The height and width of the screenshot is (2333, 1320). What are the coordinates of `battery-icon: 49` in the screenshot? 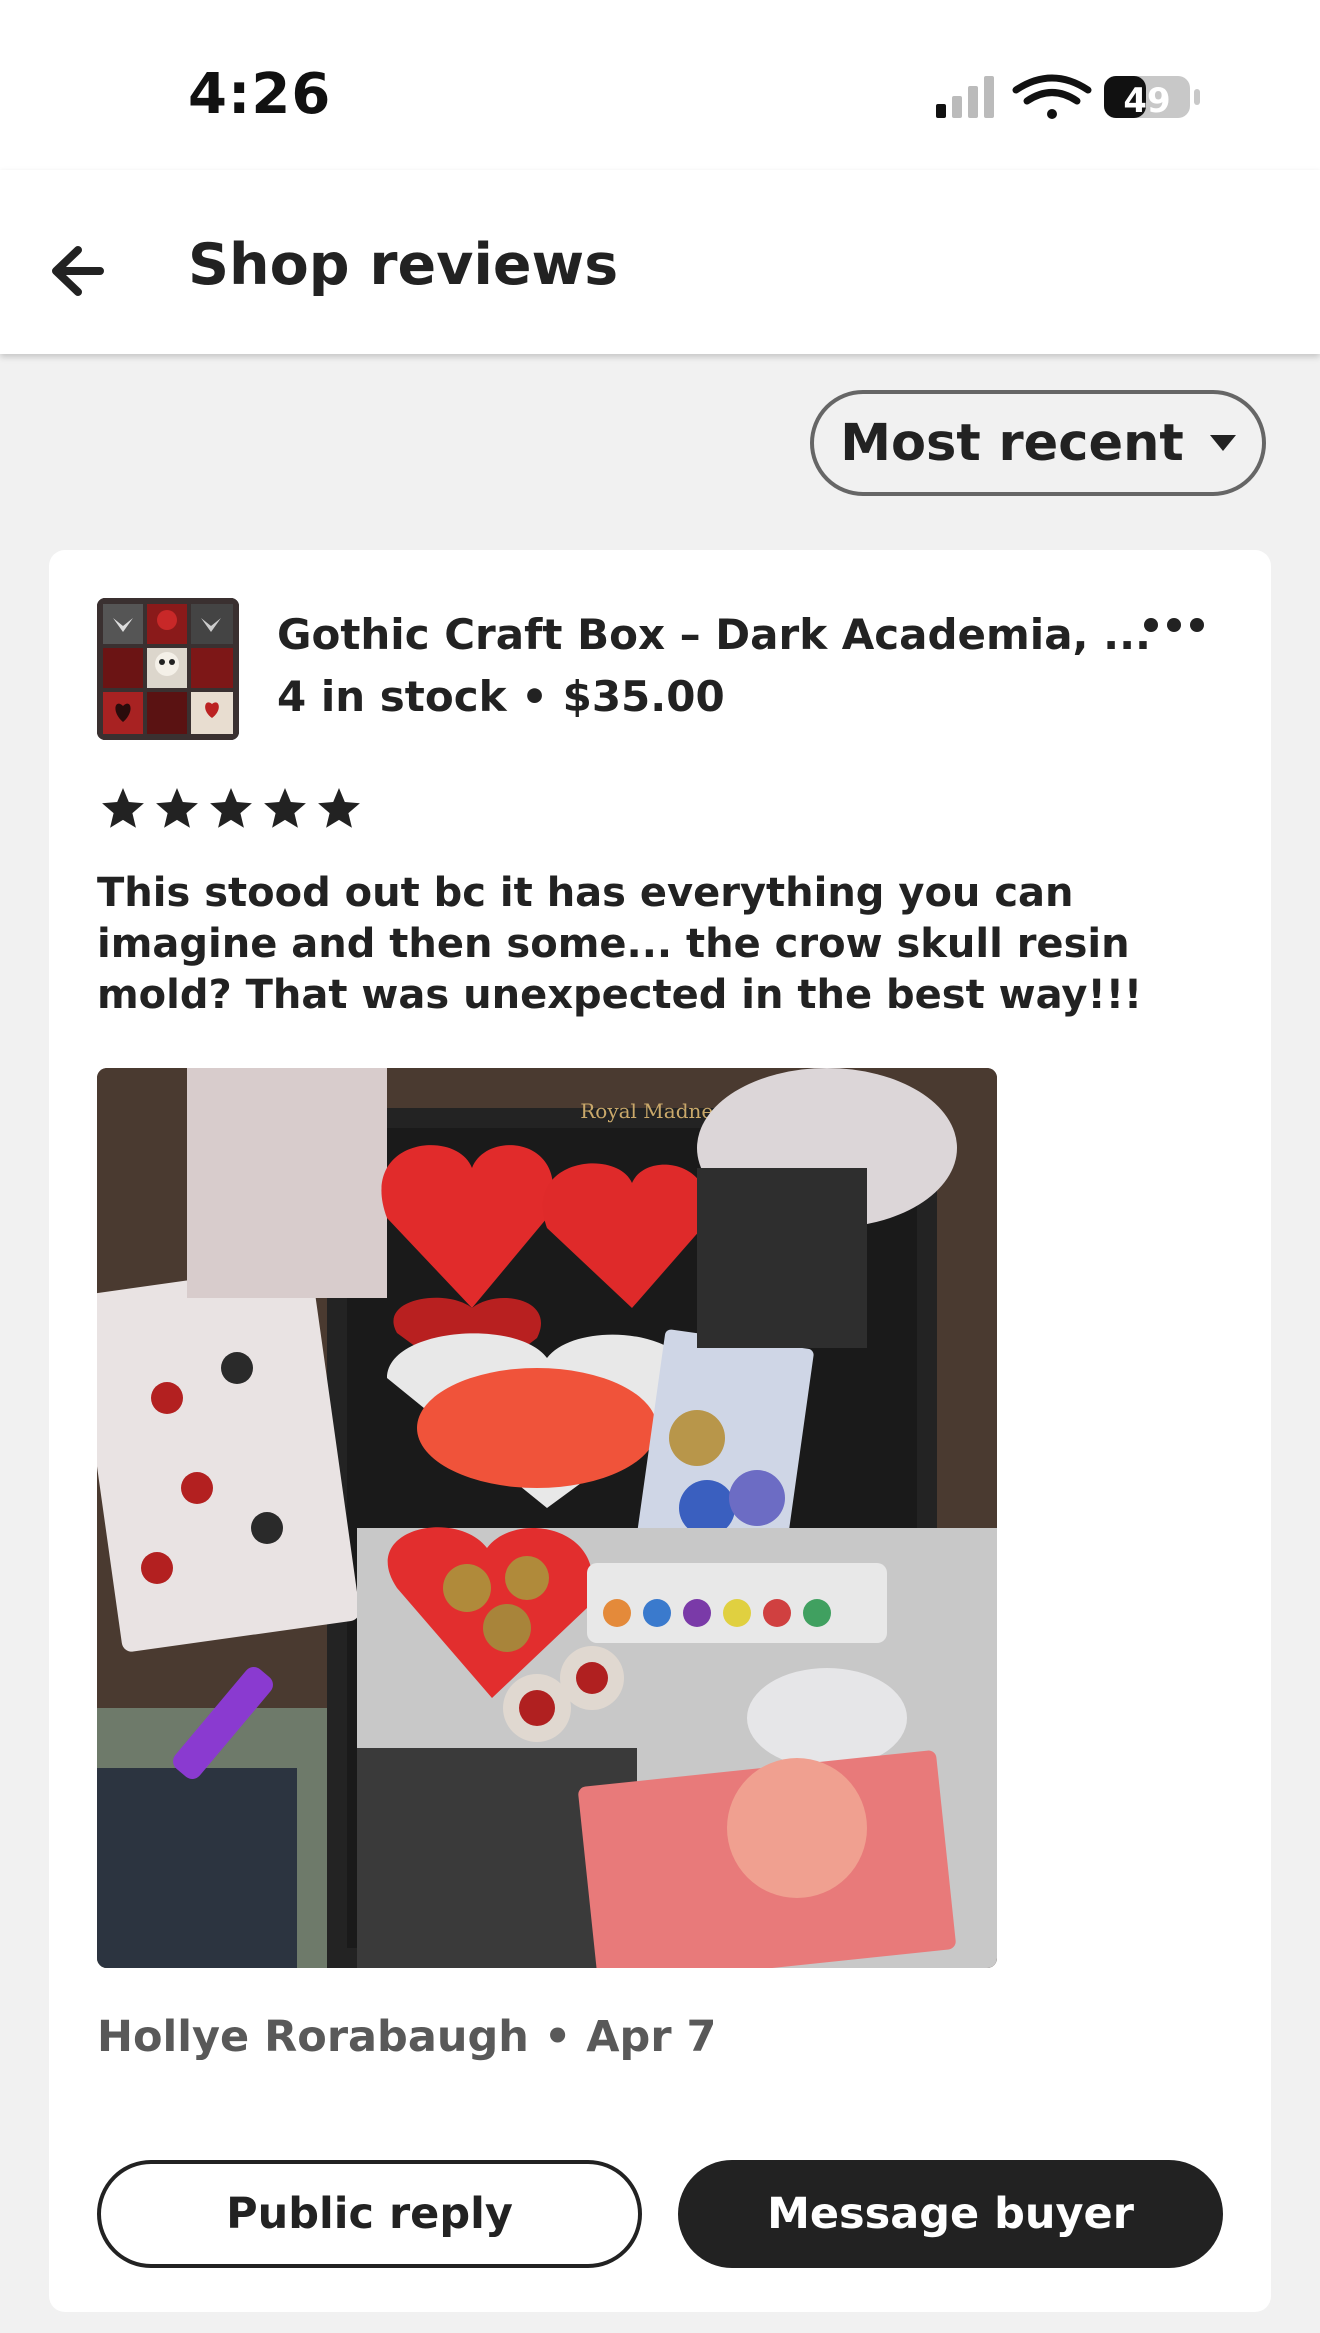 It's located at (1152, 98).